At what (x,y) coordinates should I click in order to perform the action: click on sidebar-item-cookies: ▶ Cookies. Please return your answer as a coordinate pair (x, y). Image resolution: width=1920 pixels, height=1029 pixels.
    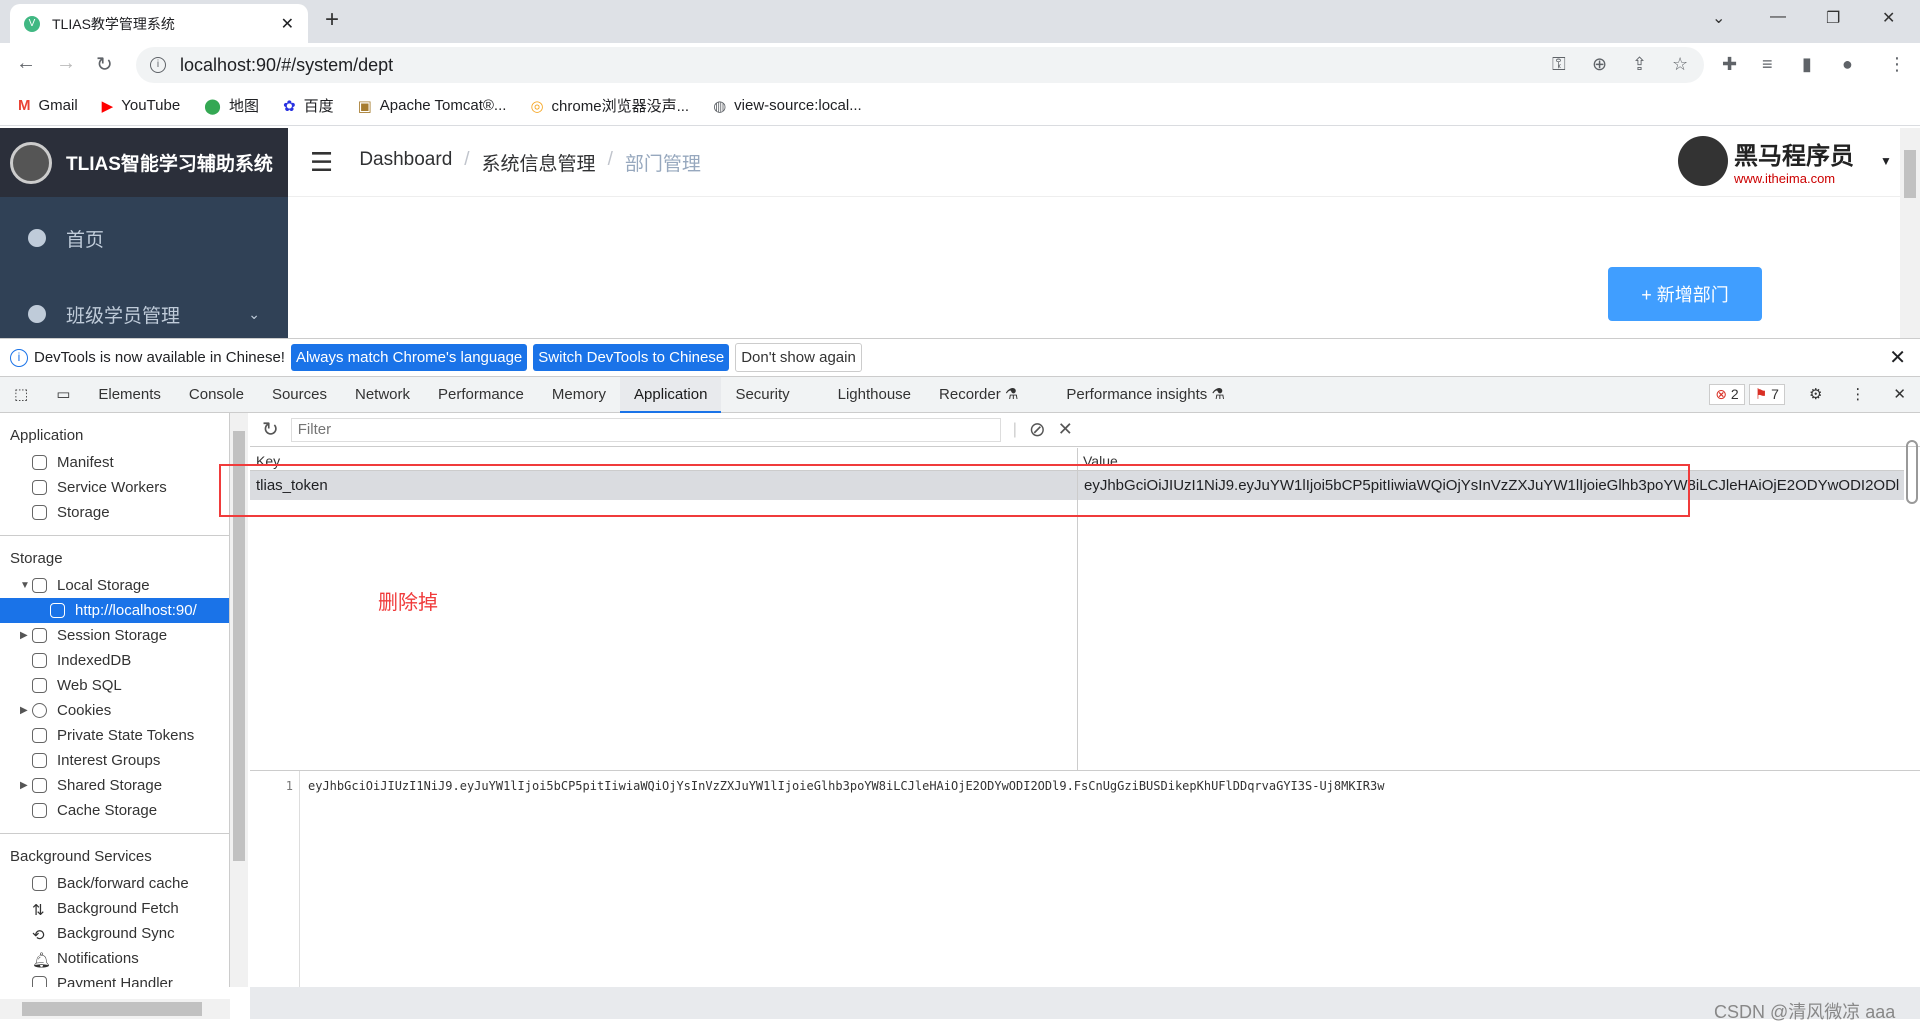
    Looking at the image, I should click on (114, 710).